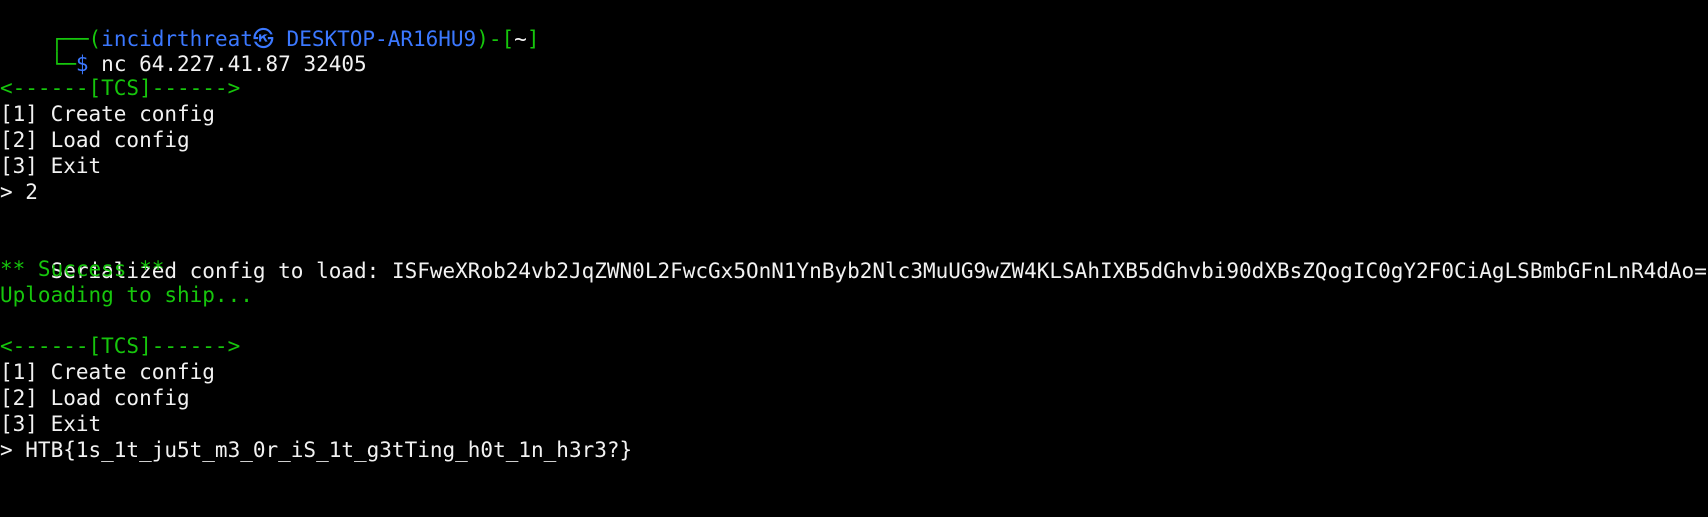 The width and height of the screenshot is (1708, 517). I want to click on menu-banner-1: <------[TCS]------>, so click(120, 88).